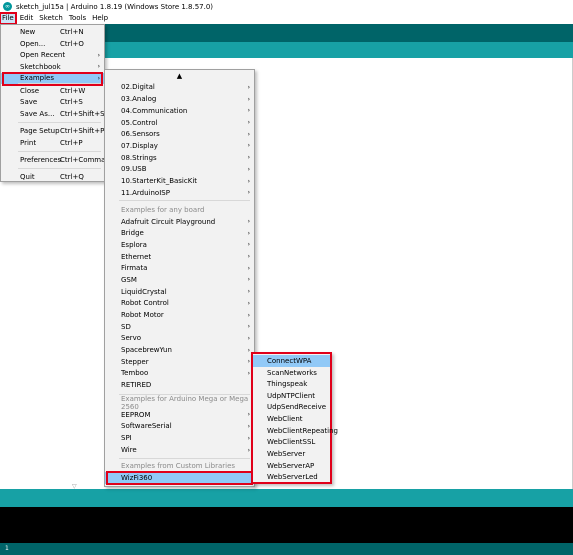 The width and height of the screenshot is (573, 555). Describe the element at coordinates (179, 438) in the screenshot. I see `menu-item-spi: SPI ›` at that location.